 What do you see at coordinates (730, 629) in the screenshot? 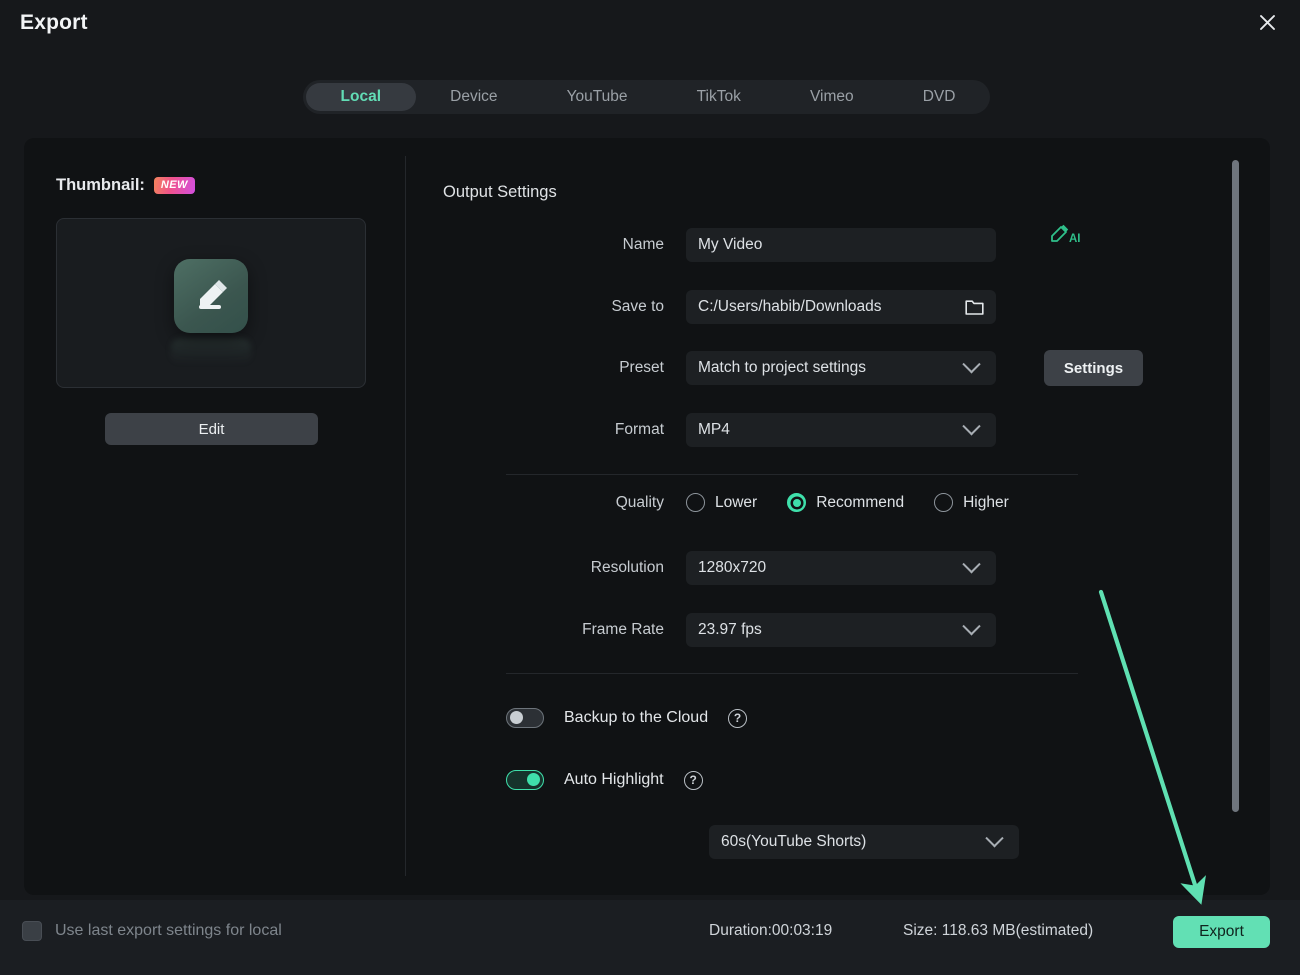
I see `frame-rate-value: 23.97 fps` at bounding box center [730, 629].